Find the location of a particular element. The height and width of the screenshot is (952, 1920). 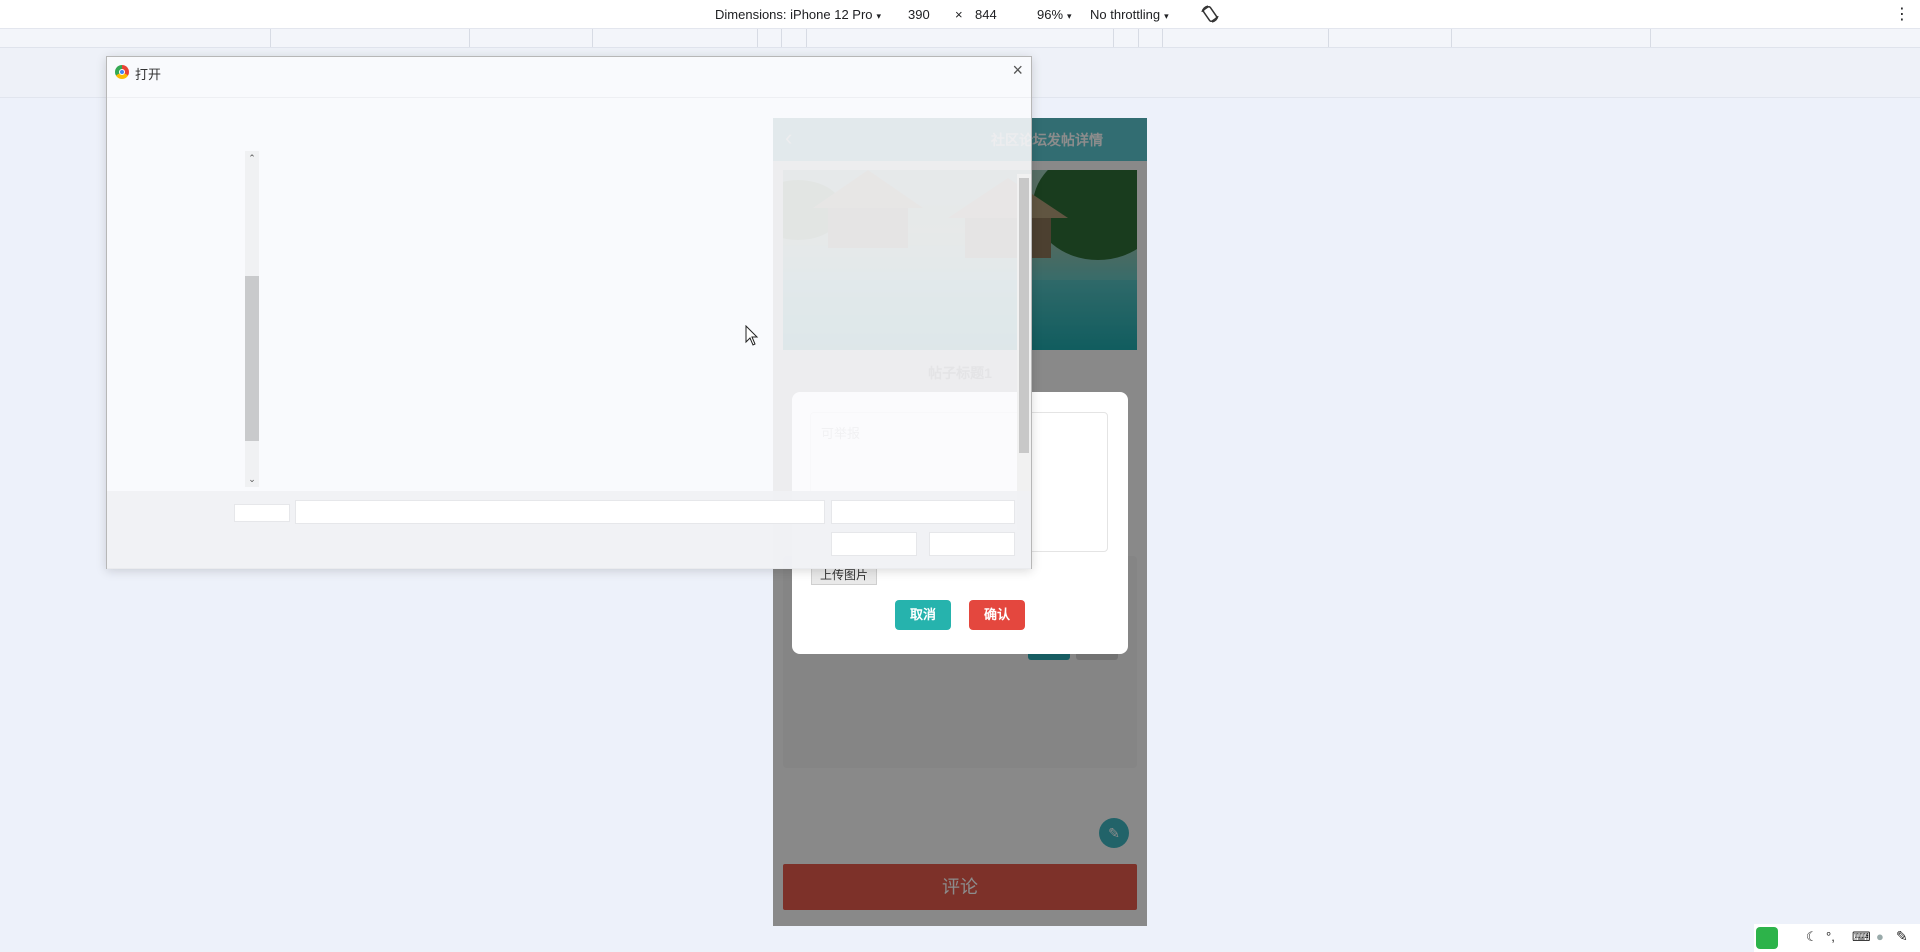

wrench-icon: ✎ is located at coordinates (1902, 936).